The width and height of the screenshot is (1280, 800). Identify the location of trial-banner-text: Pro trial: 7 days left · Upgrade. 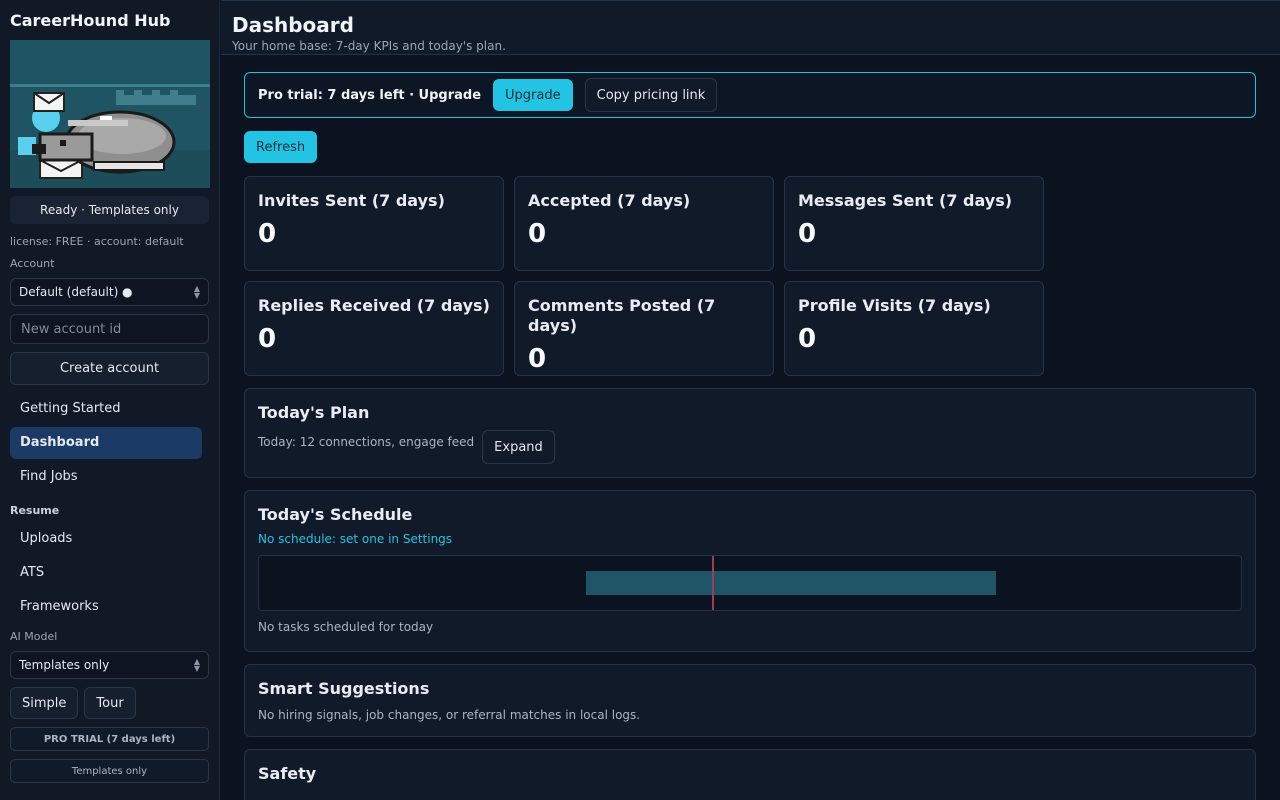
(370, 95).